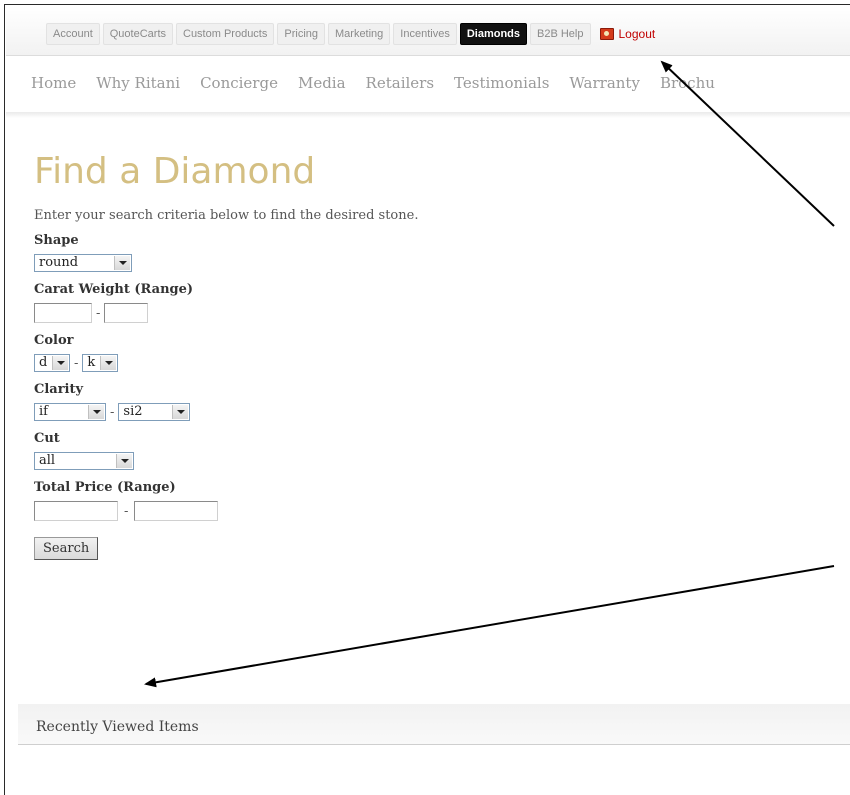 This screenshot has width=850, height=795. Describe the element at coordinates (47, 460) in the screenshot. I see `cut-select-value: all` at that location.